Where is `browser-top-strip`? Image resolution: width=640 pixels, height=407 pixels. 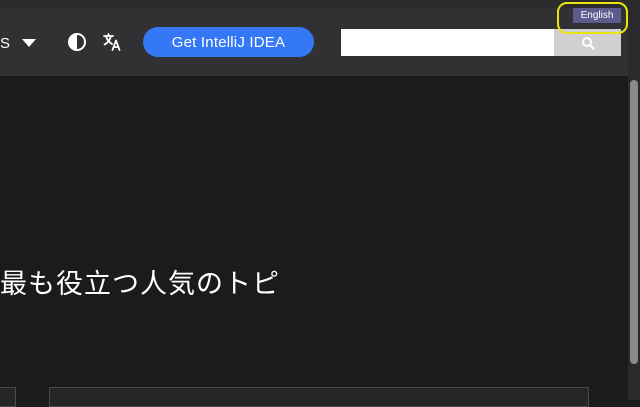 browser-top-strip is located at coordinates (320, 4).